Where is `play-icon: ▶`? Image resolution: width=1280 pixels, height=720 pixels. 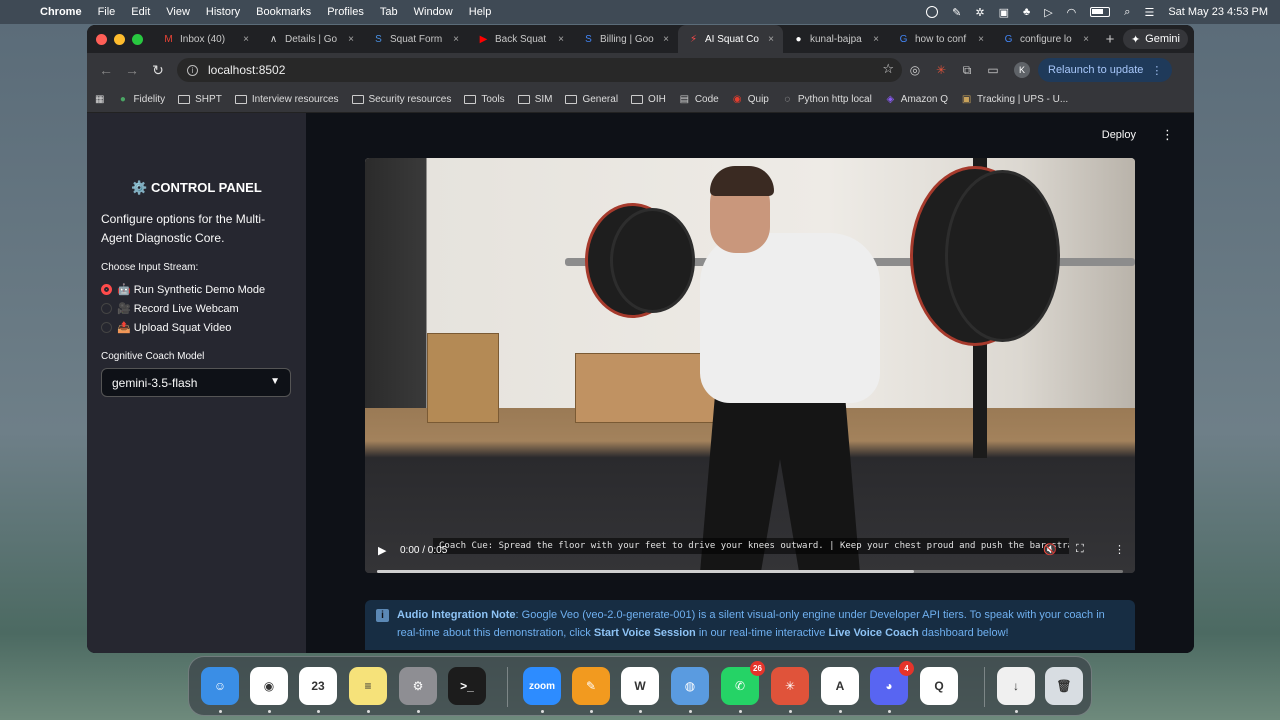 play-icon: ▶ is located at coordinates (382, 550).